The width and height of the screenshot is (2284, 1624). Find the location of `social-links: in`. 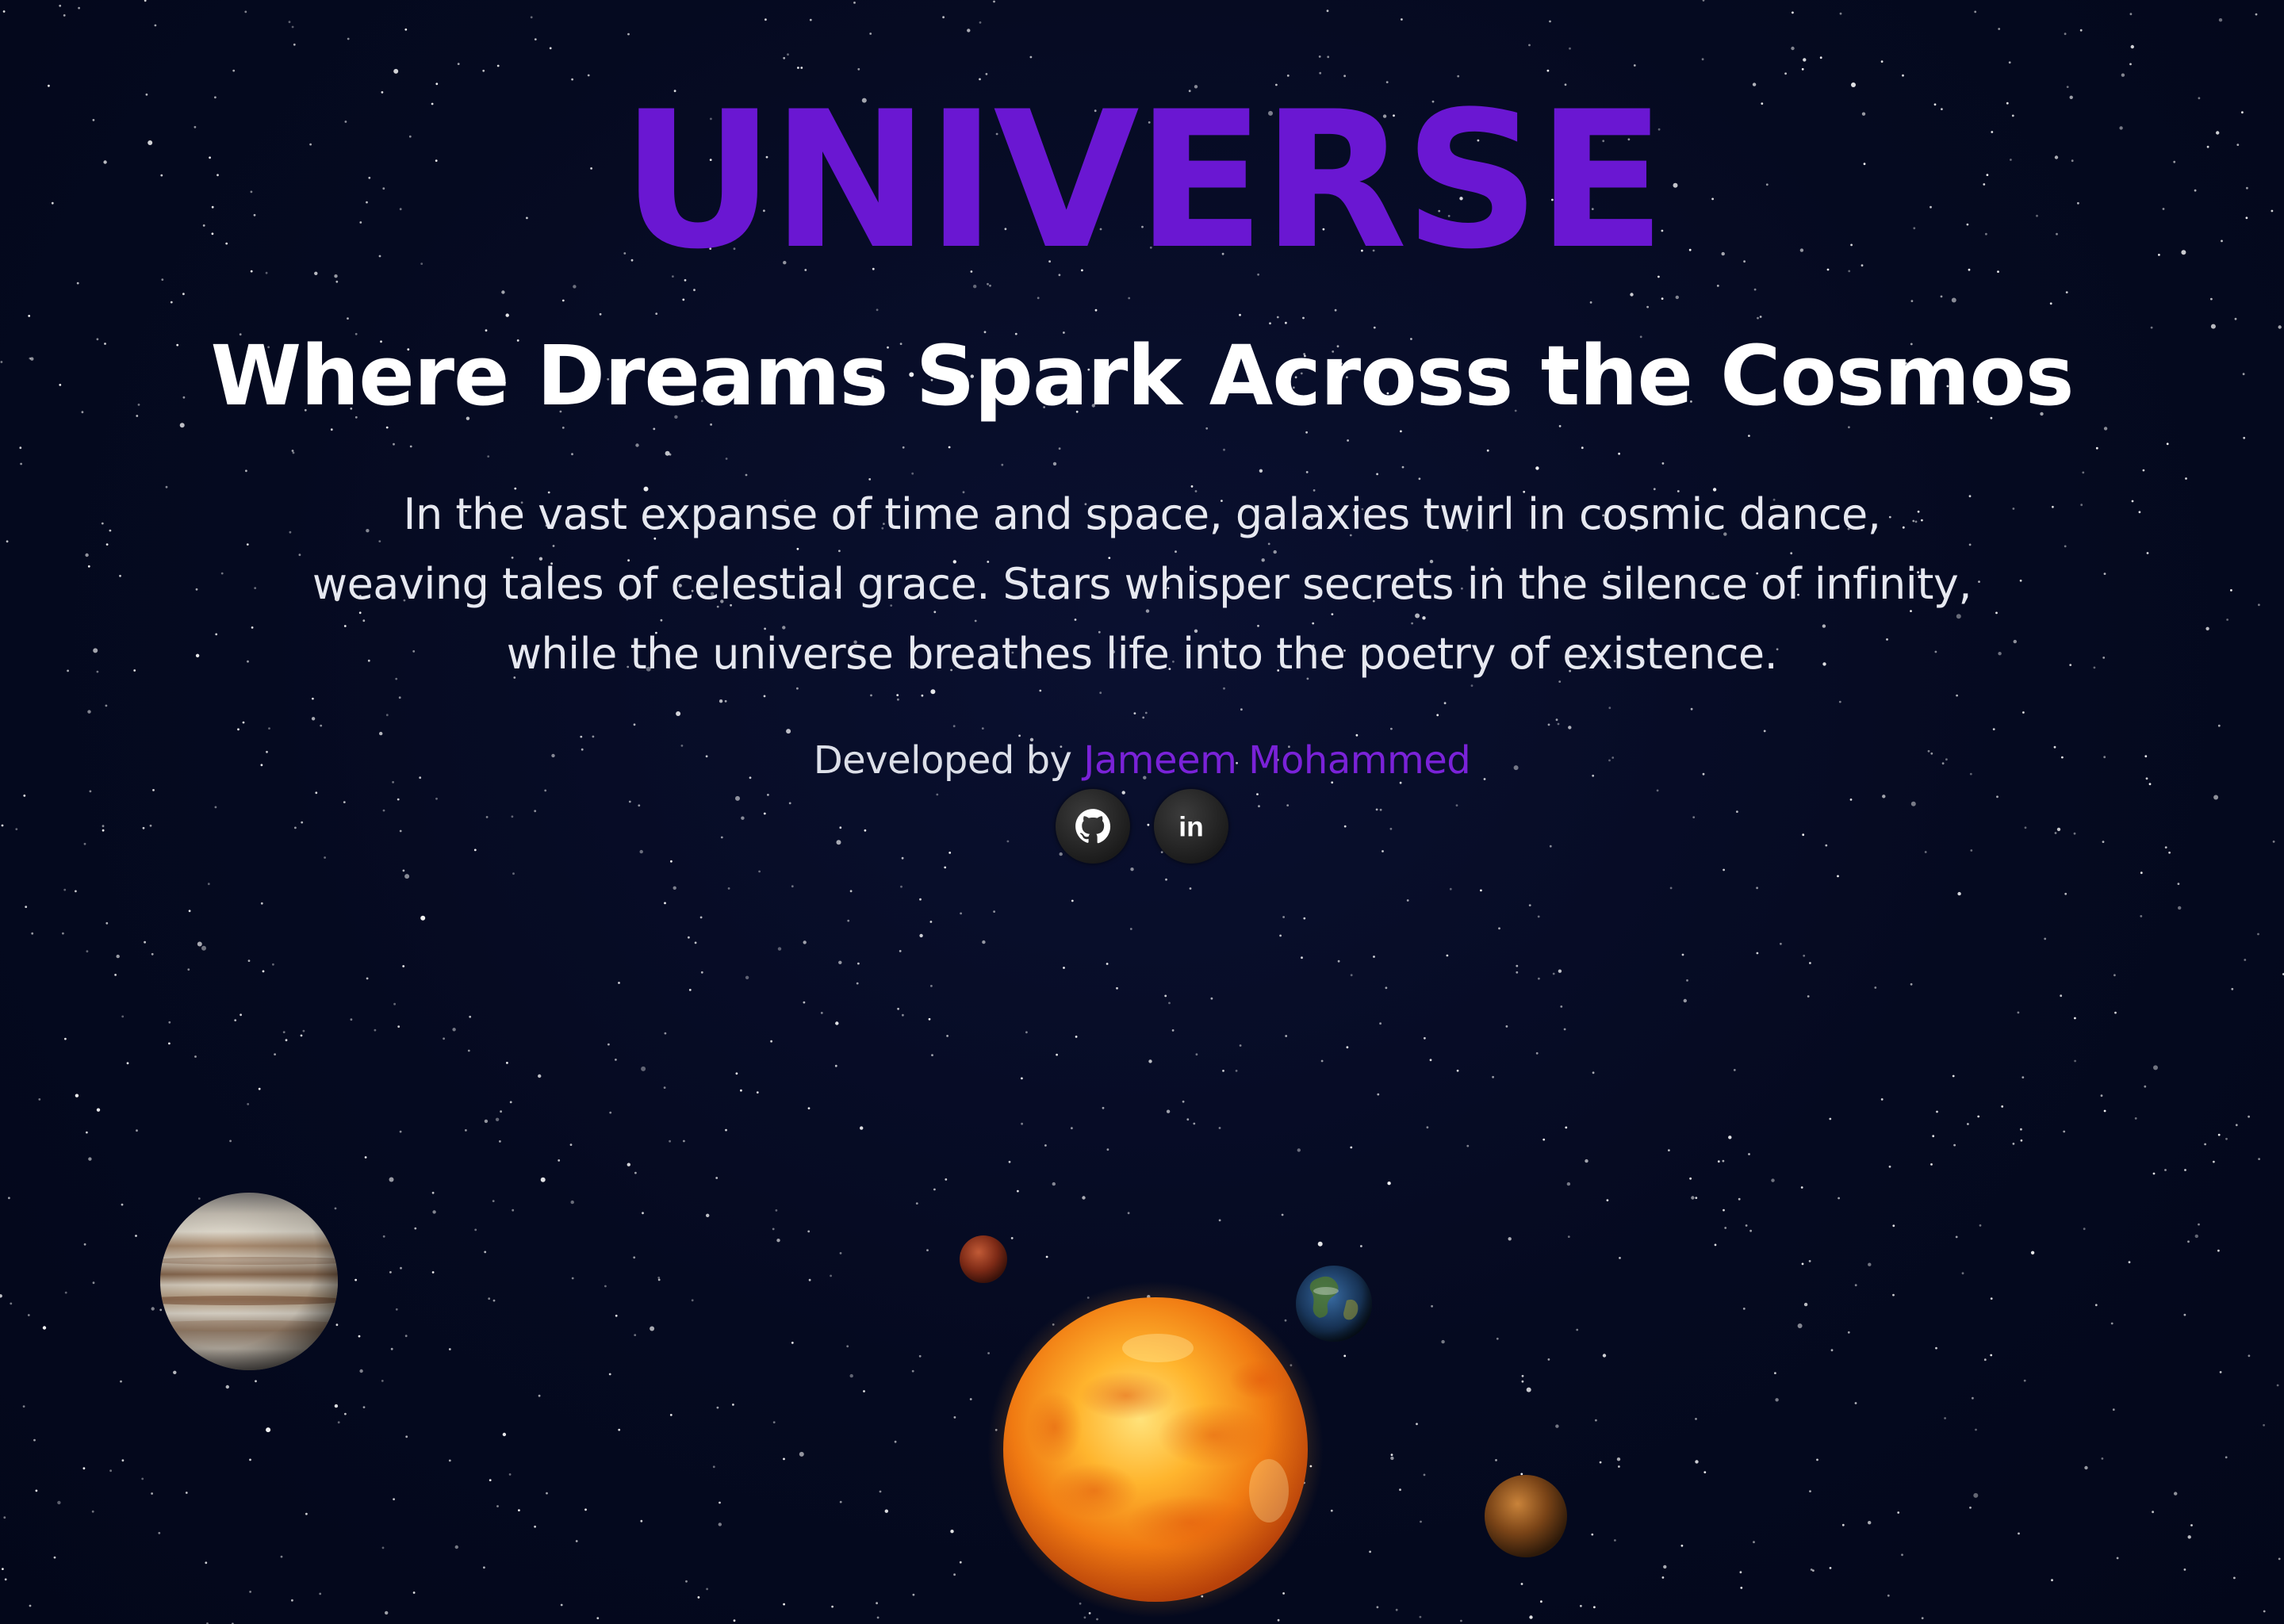

social-links: in is located at coordinates (1142, 826).